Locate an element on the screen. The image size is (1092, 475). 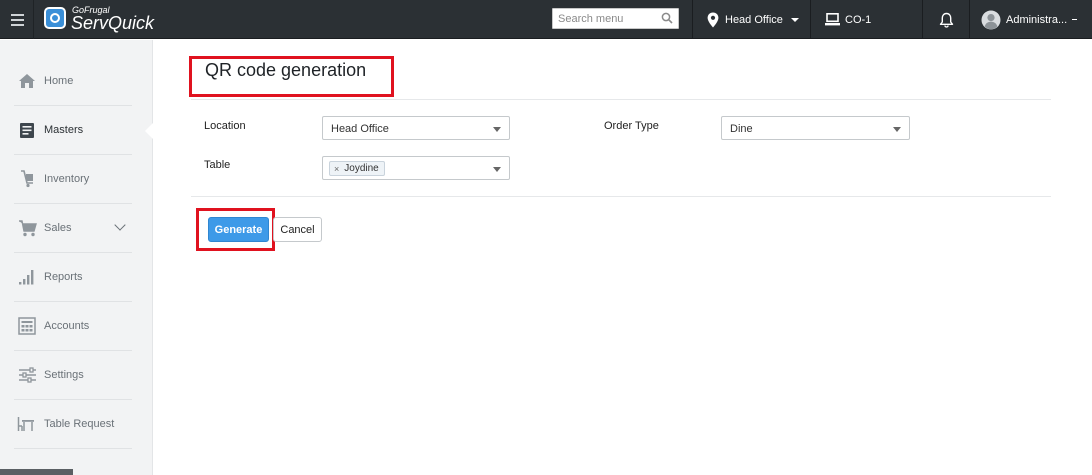
order-type-label: Order Type is located at coordinates (631, 126).